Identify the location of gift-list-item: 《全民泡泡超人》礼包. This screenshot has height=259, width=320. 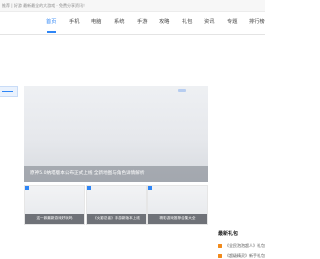
(241, 246).